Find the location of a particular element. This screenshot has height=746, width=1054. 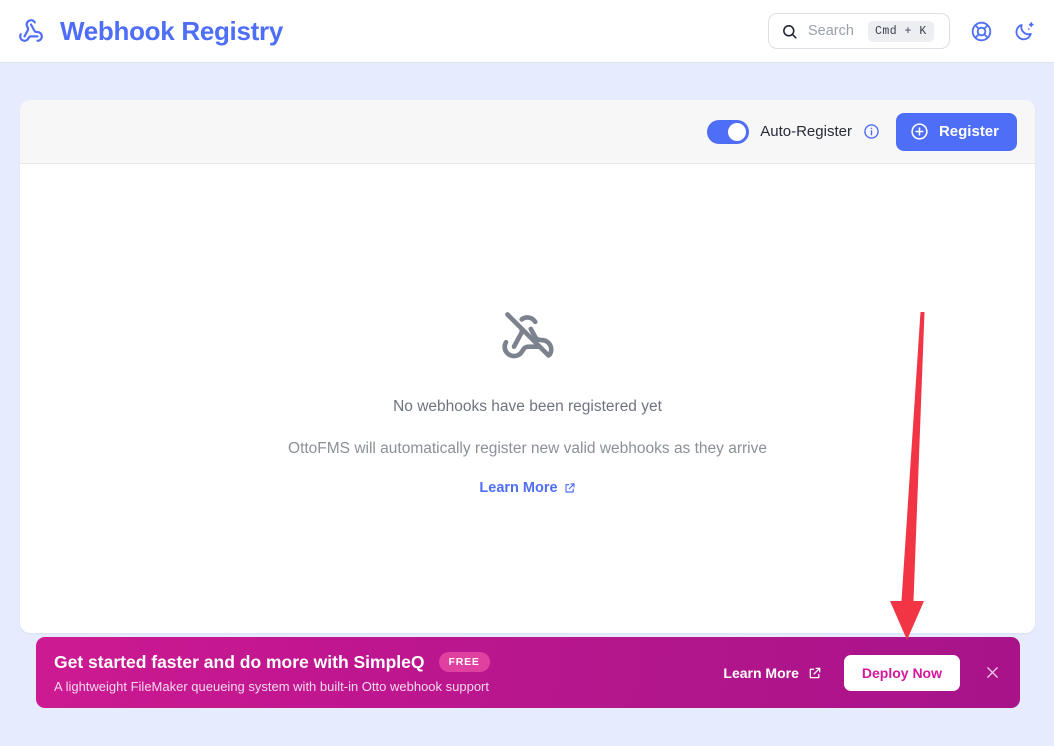

webhook-off-icon is located at coordinates (528, 337).